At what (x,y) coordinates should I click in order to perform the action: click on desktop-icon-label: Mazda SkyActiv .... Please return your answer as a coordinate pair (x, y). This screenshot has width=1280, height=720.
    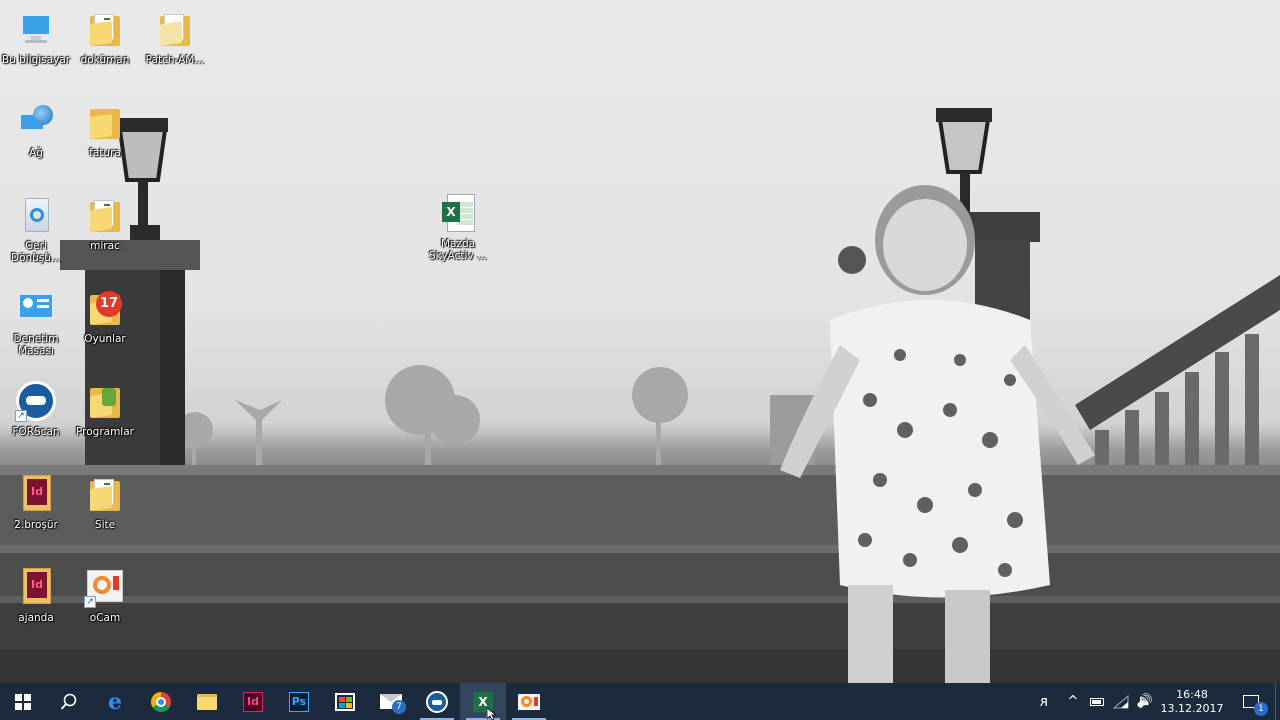
    Looking at the image, I should click on (458, 250).